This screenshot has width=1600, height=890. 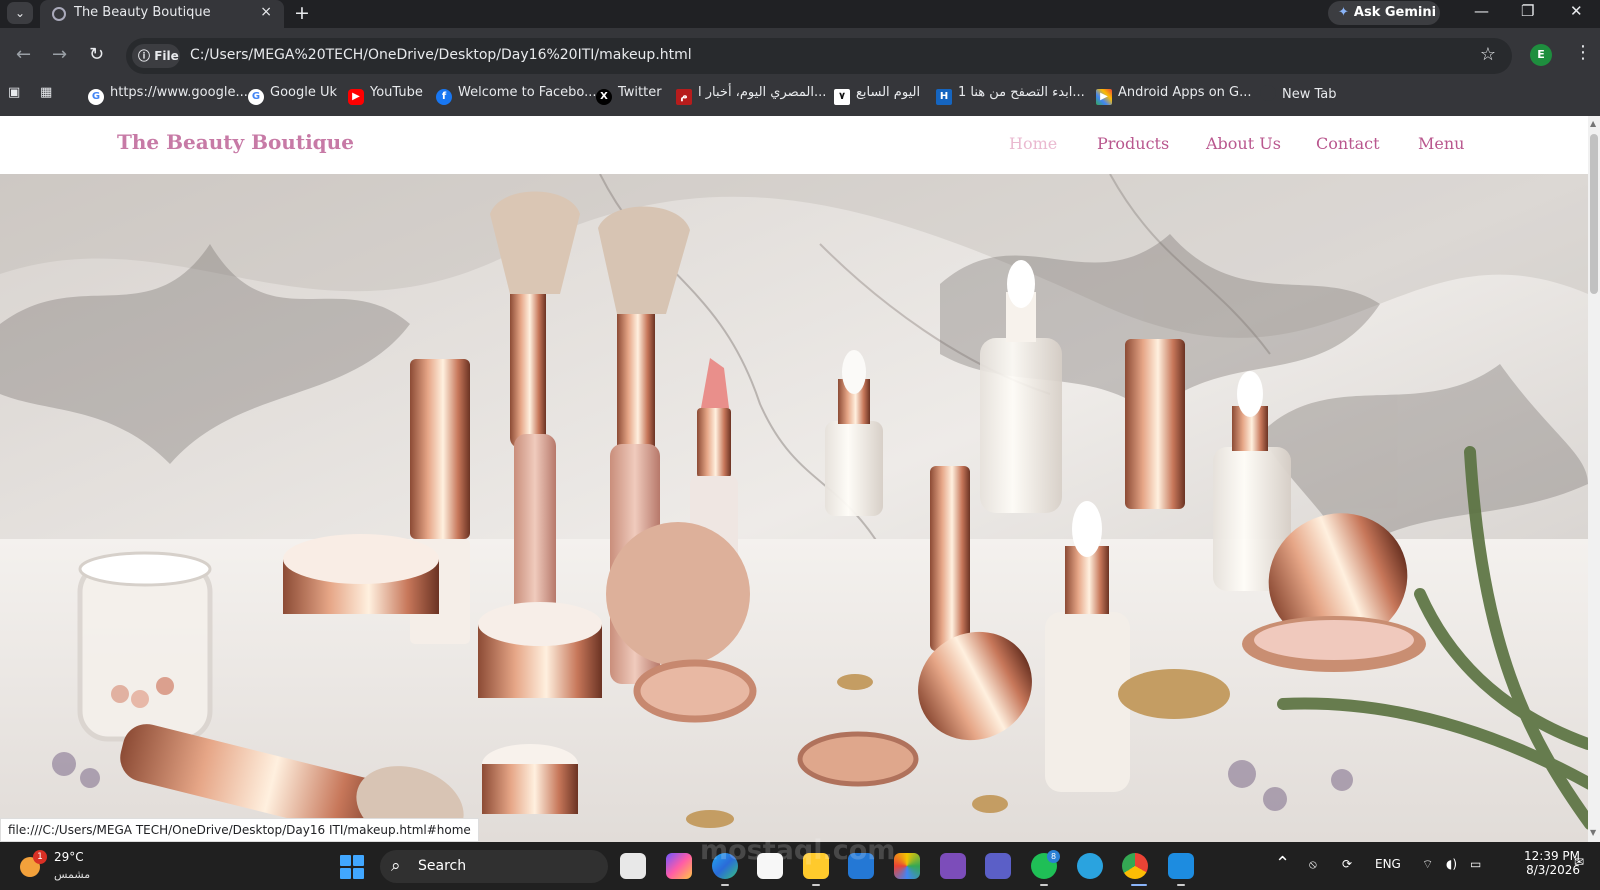 What do you see at coordinates (1553, 870) in the screenshot?
I see `clock-date: 8/3/2026` at bounding box center [1553, 870].